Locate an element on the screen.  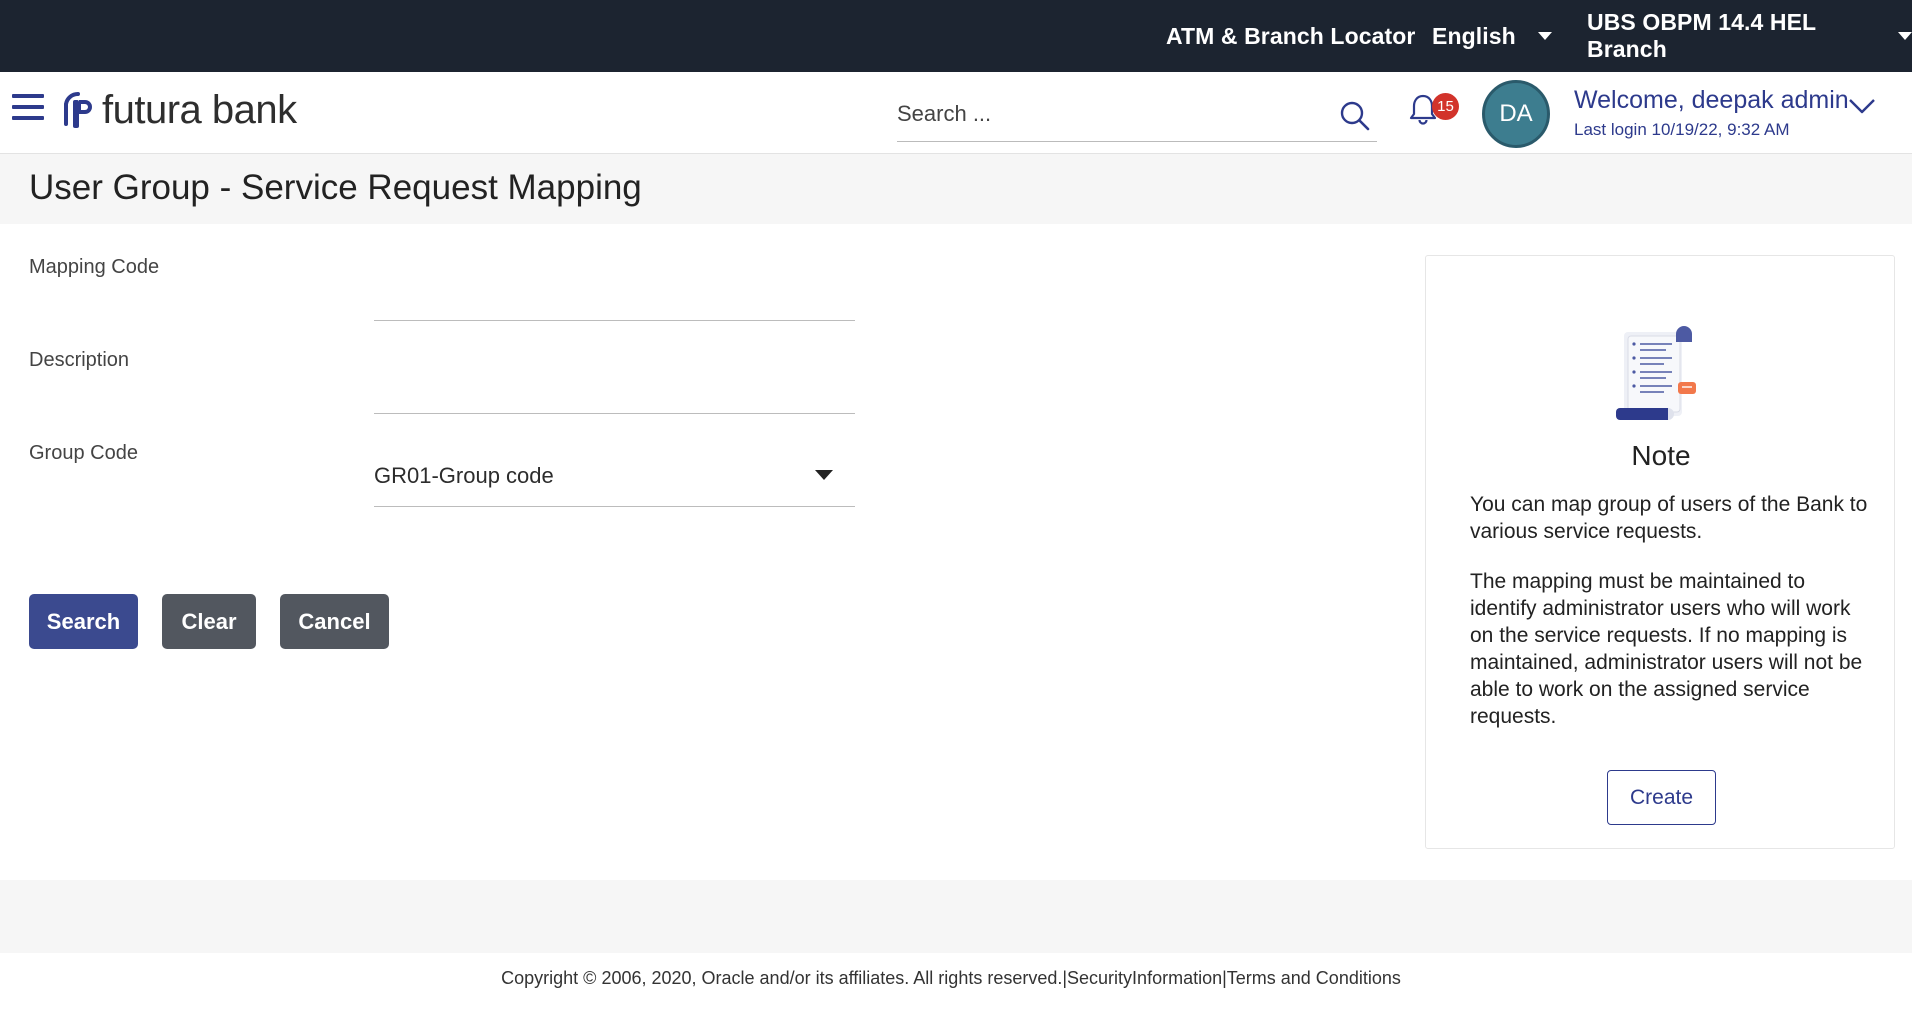
language-selector: English is located at coordinates (1492, 36).